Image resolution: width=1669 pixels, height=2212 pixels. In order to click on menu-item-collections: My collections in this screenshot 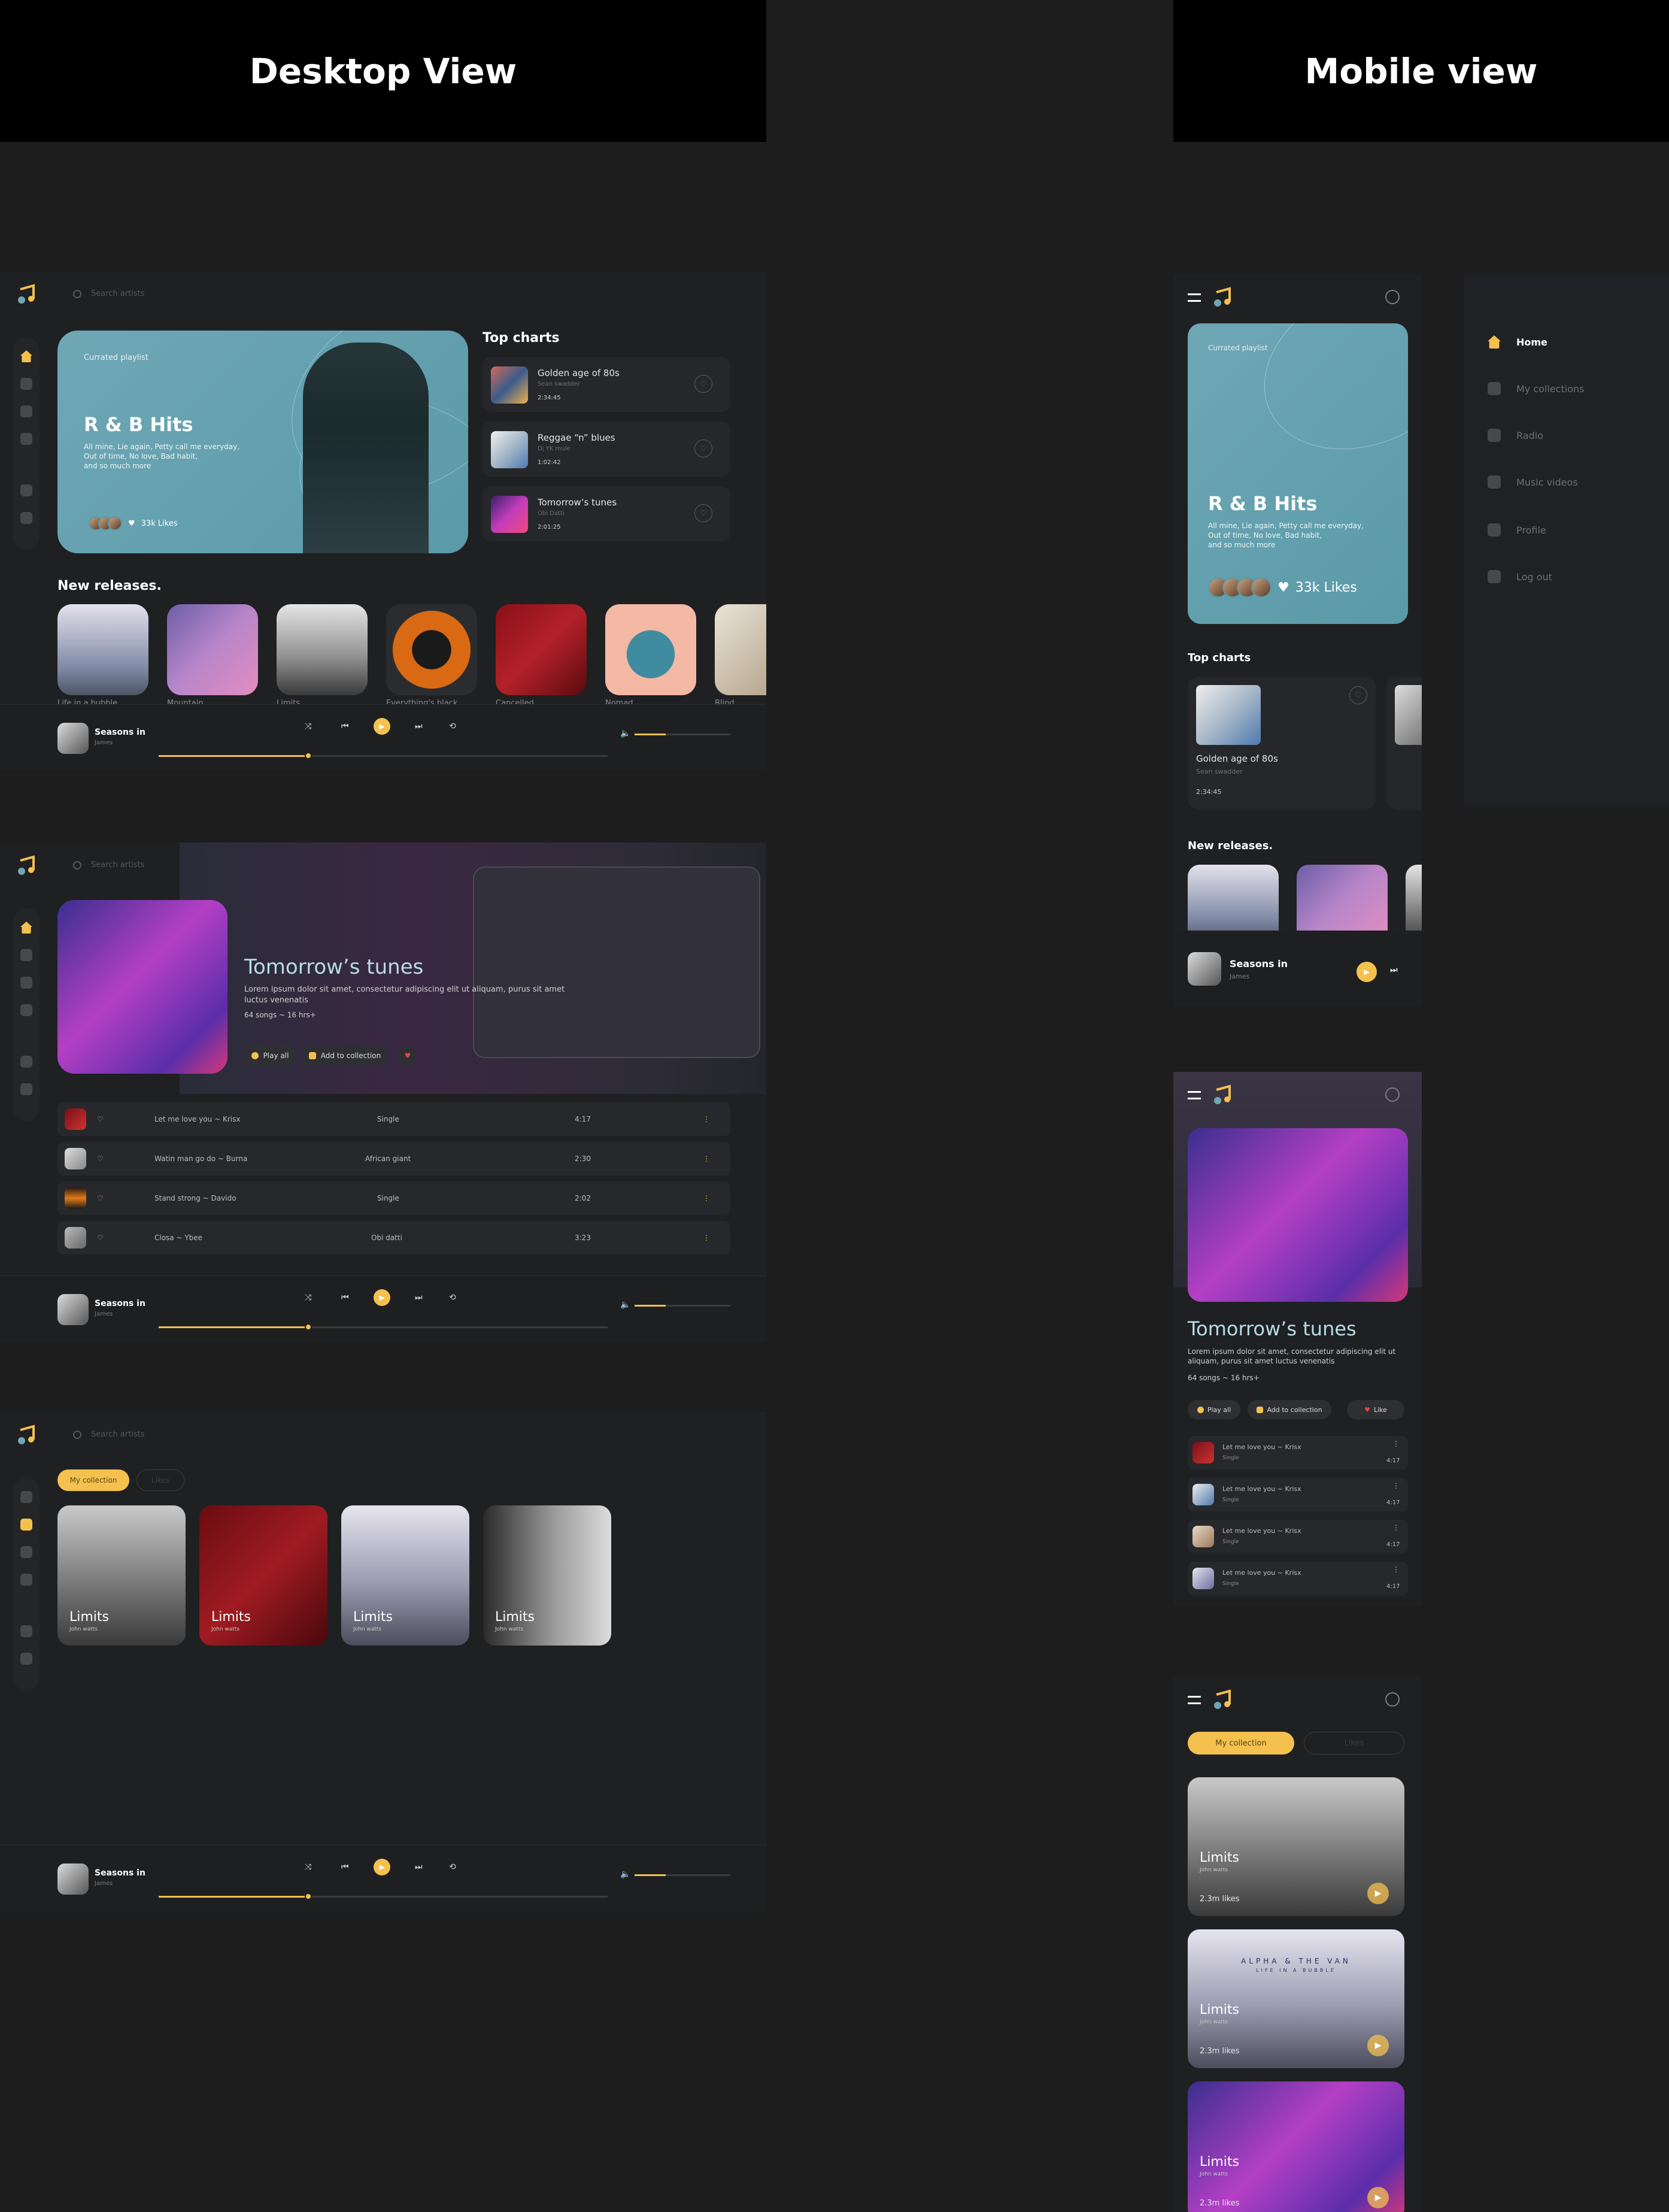, I will do `click(1536, 388)`.